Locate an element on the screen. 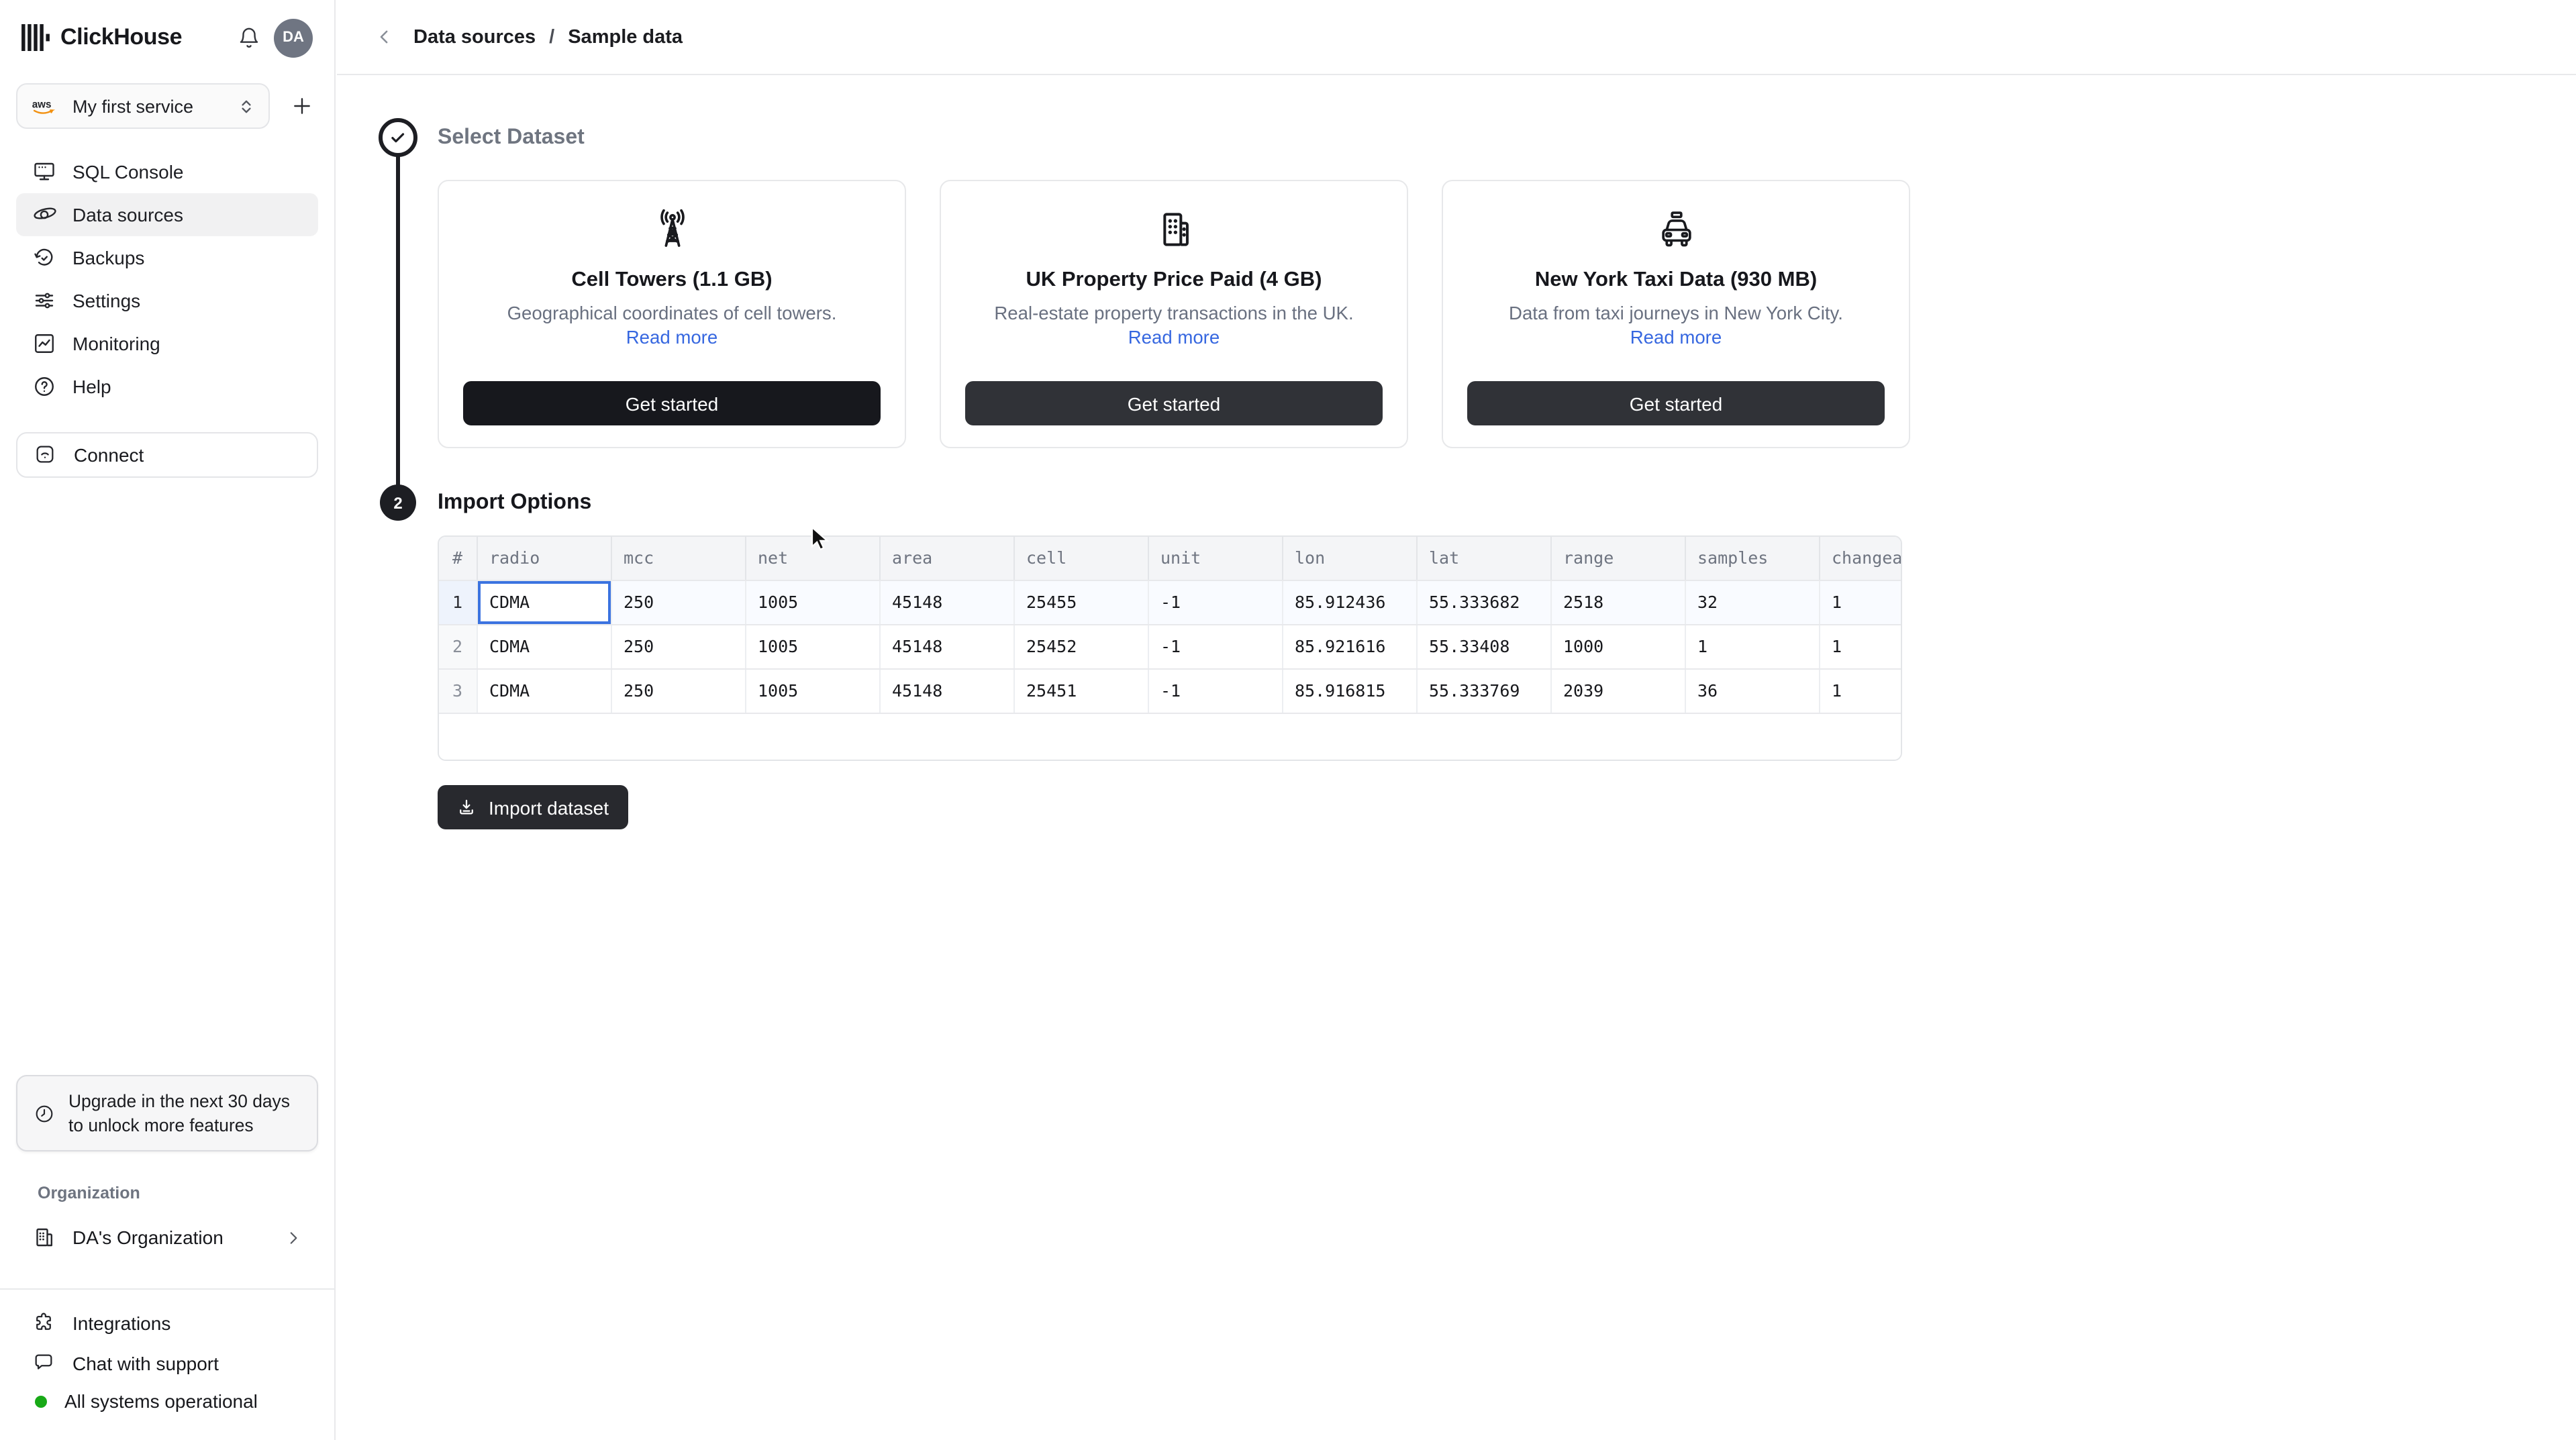  column-header: samples is located at coordinates (1752, 558).